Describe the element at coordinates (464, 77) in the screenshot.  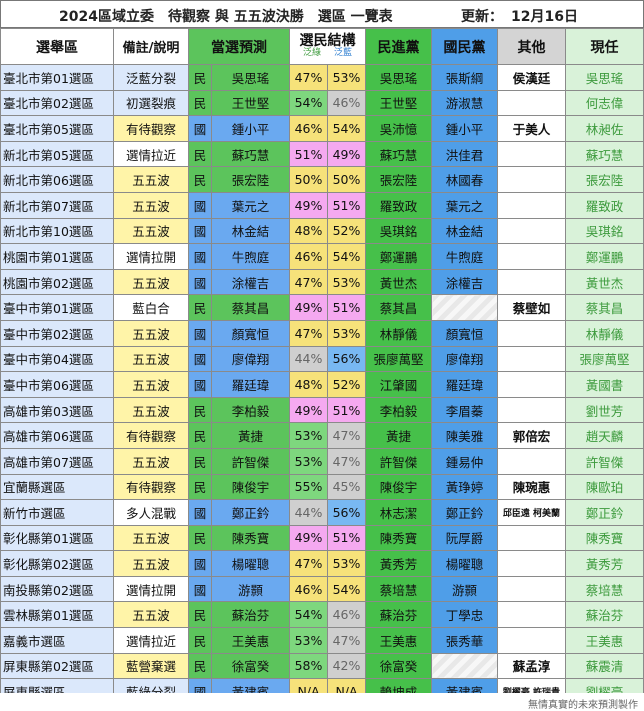
I see `kmt-candidate-cell: 張斯綱` at that location.